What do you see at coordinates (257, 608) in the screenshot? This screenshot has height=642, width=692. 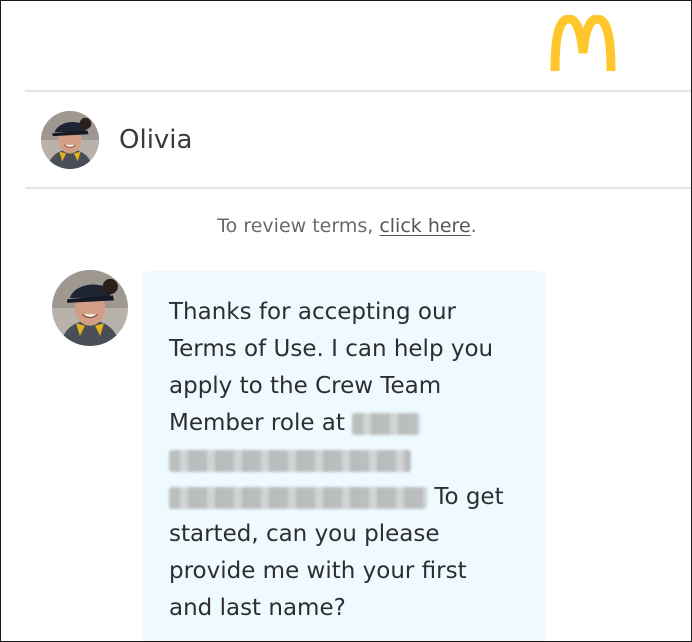 I see `message-line: and last name?` at bounding box center [257, 608].